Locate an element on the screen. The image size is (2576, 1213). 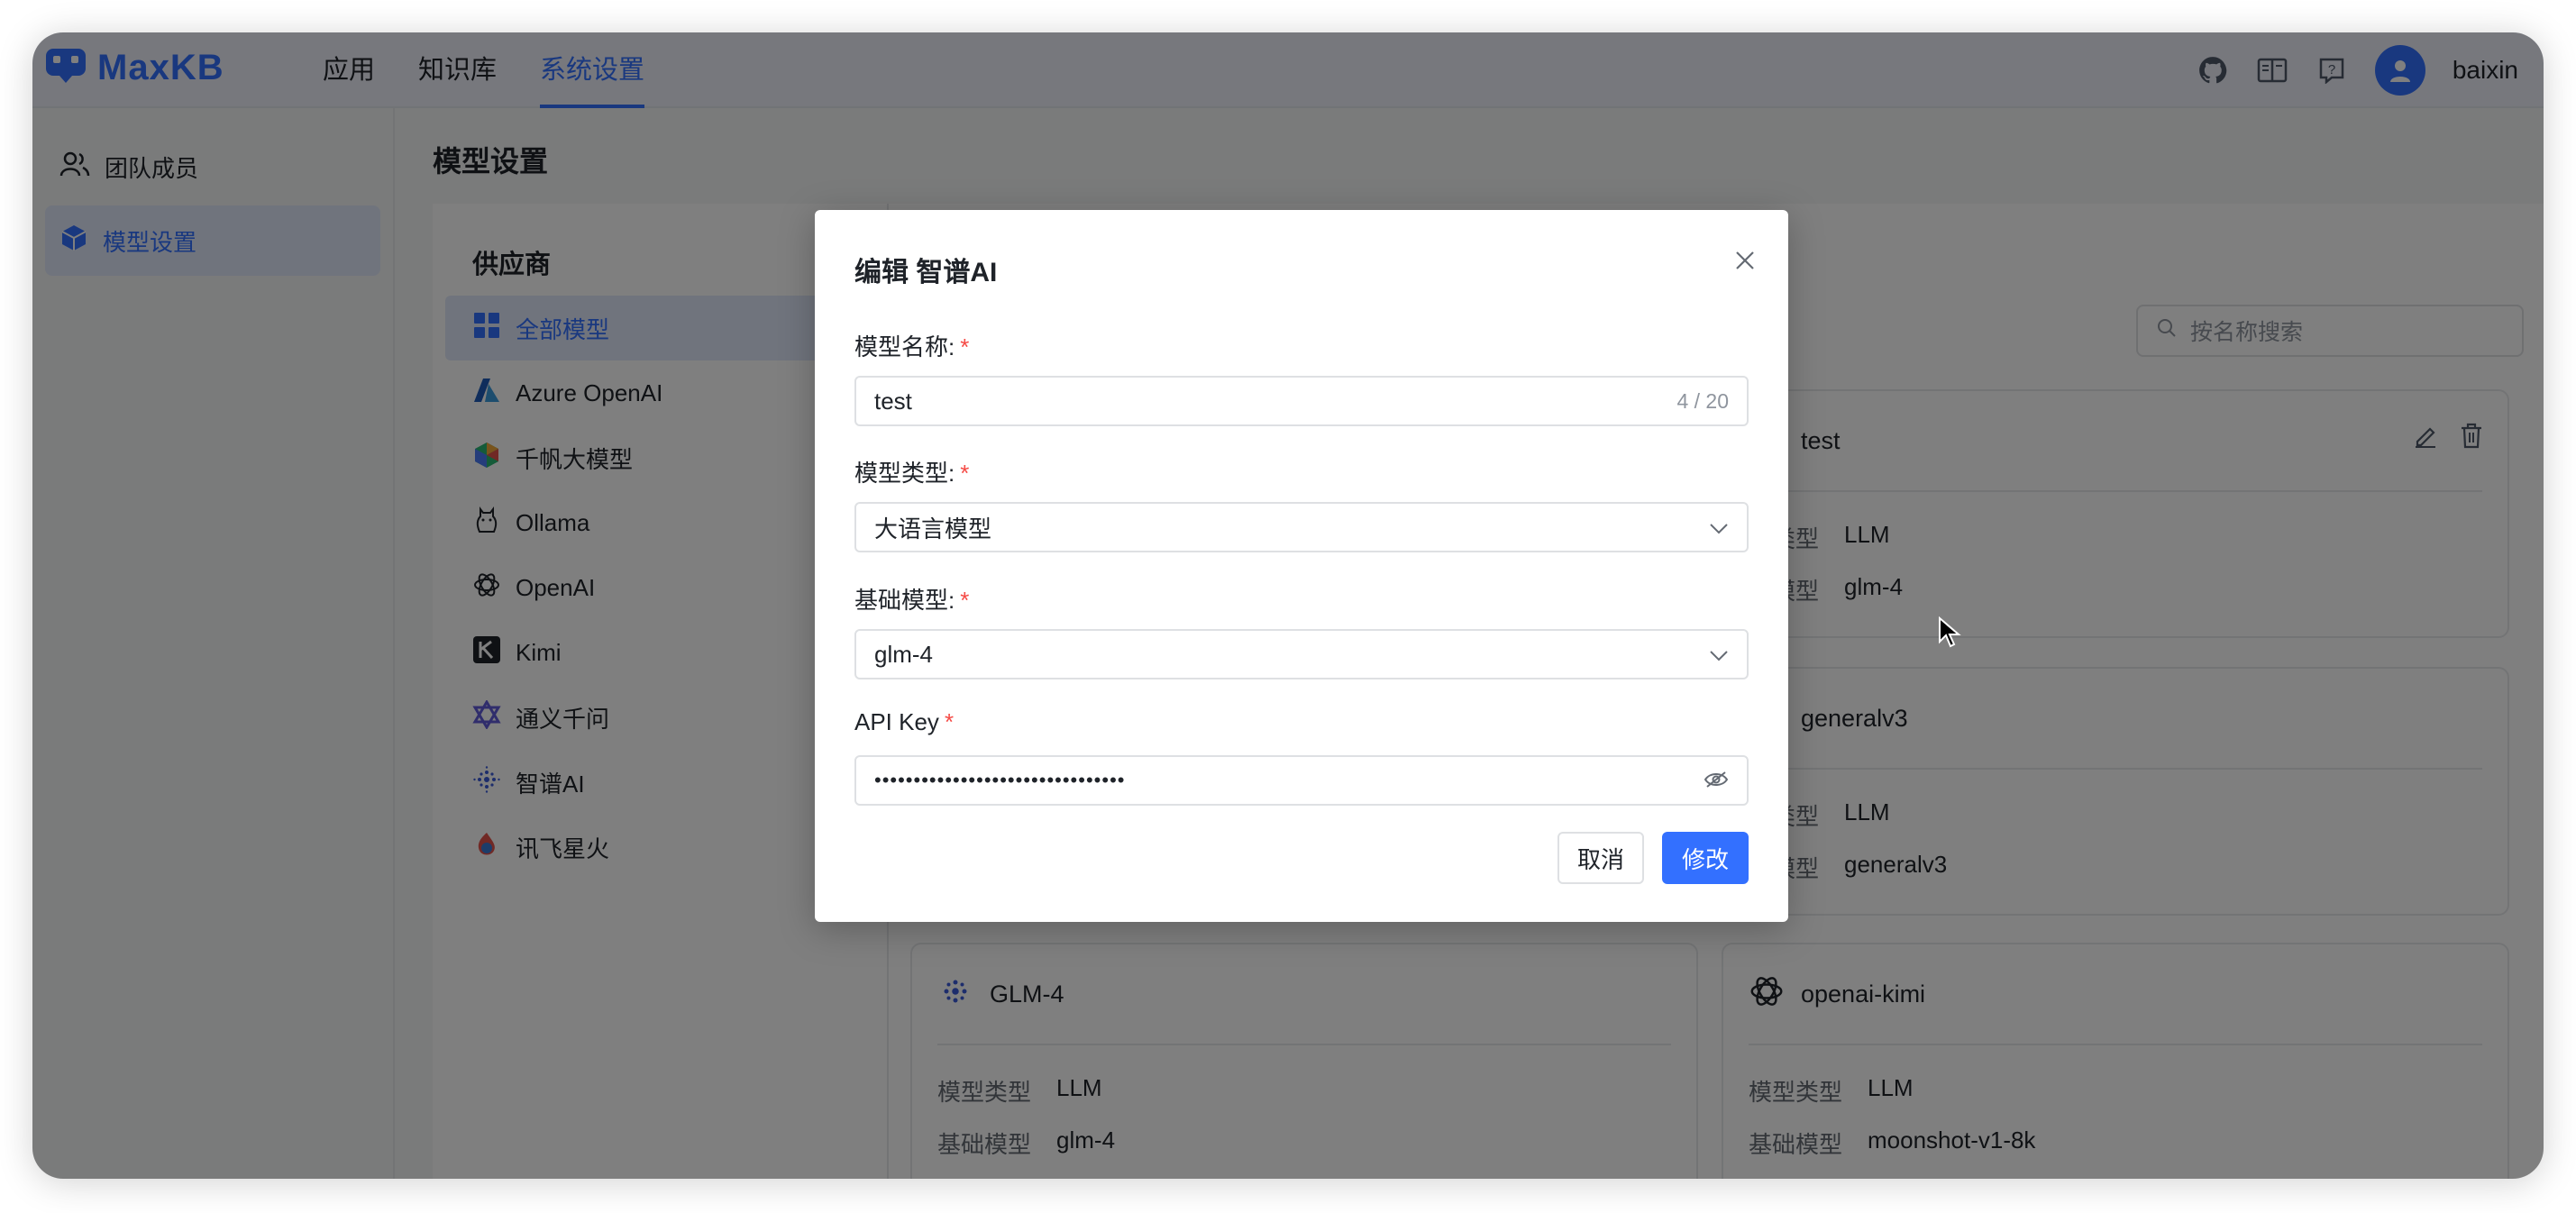
submit-button: 修改 is located at coordinates (1705, 858).